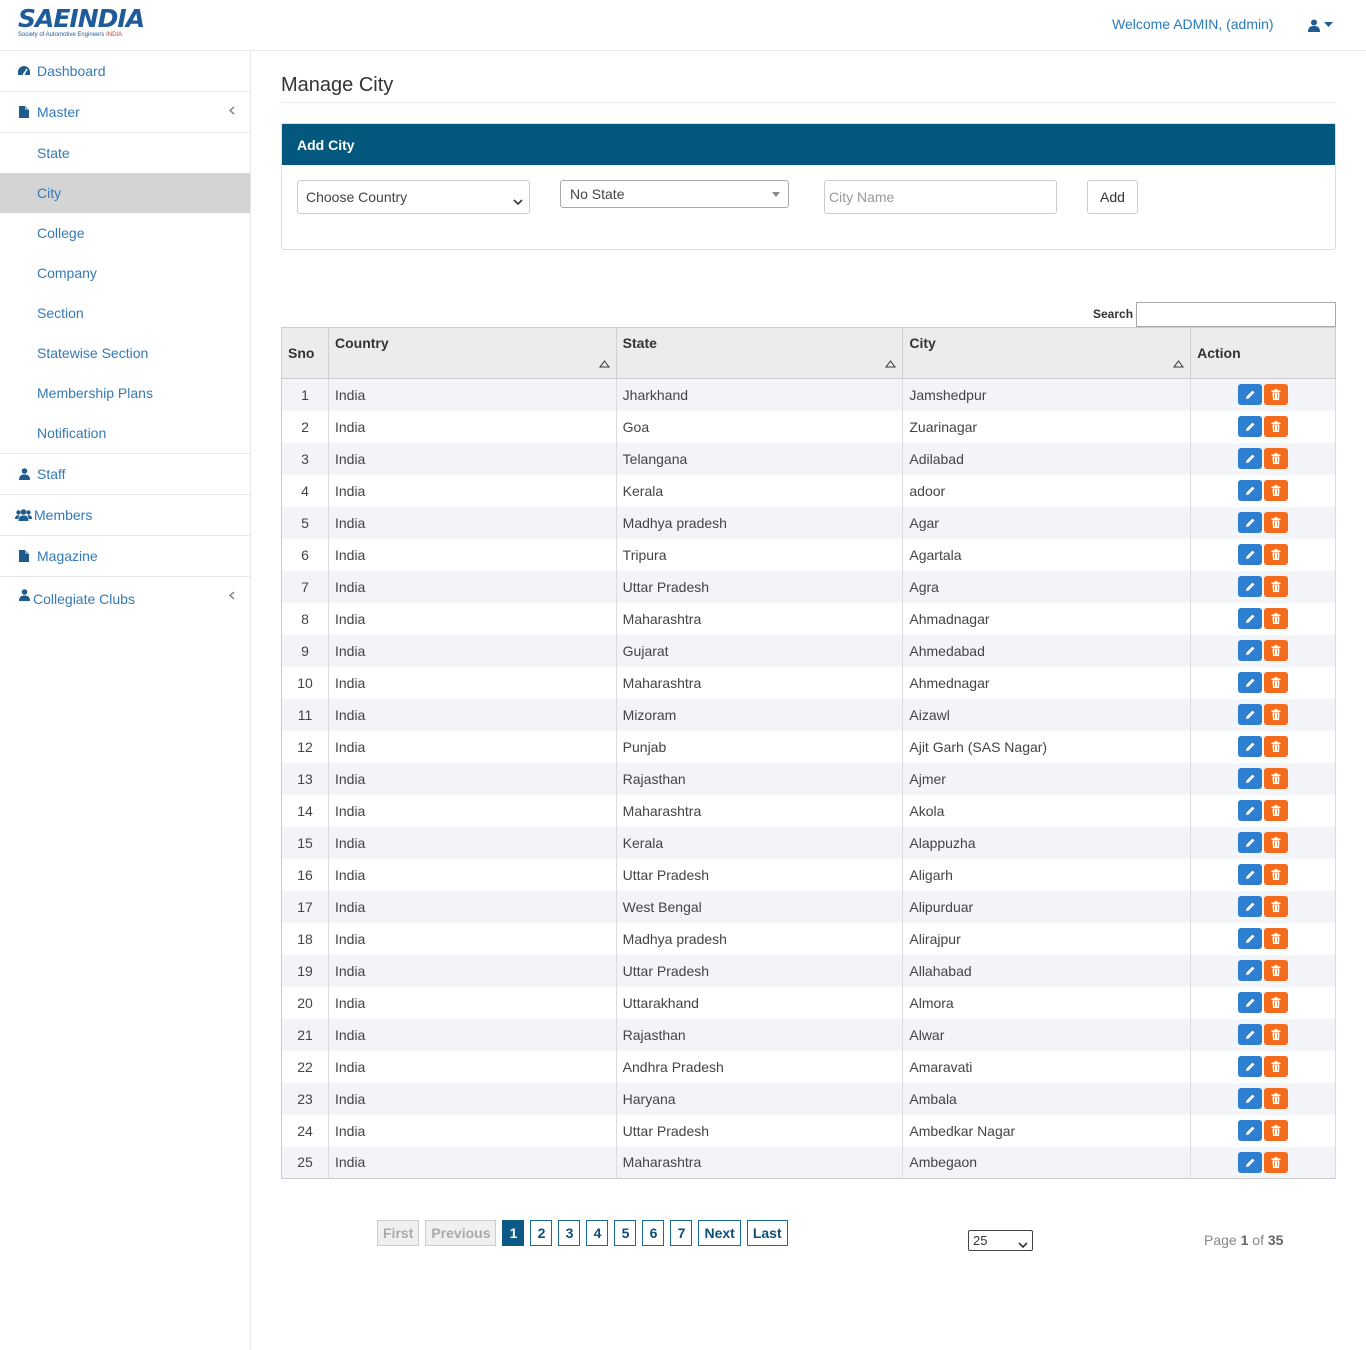 The height and width of the screenshot is (1350, 1366). I want to click on previous-page-button: Previous, so click(461, 1233).